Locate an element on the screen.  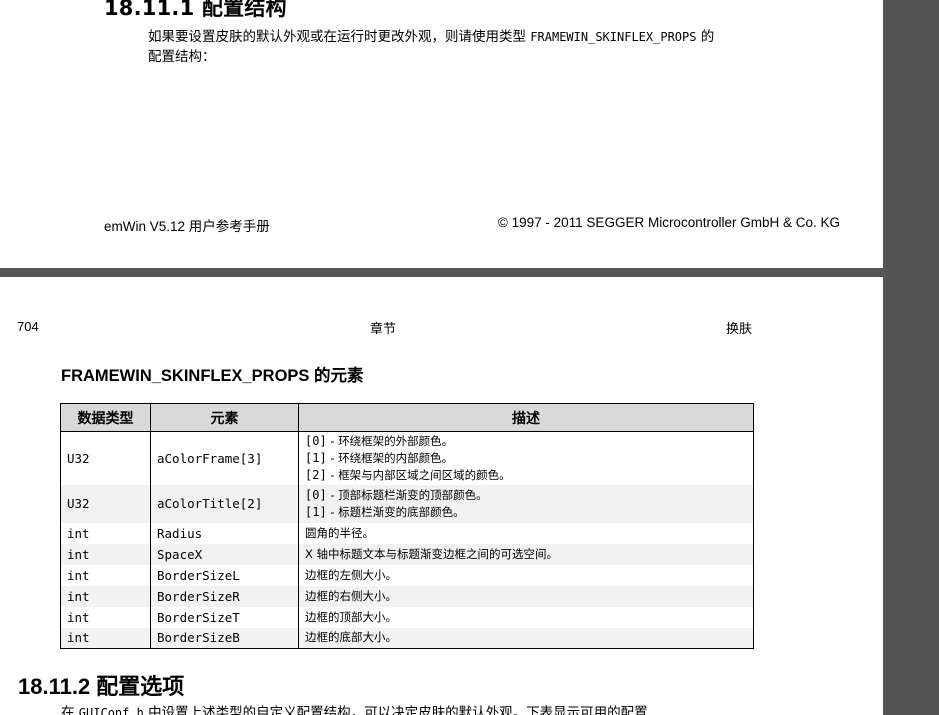
paragraph-text: 中设置上述类型的自定义配置结构，可以决定皮肤的默认外观。下表显示可用的配置 is located at coordinates (395, 710).